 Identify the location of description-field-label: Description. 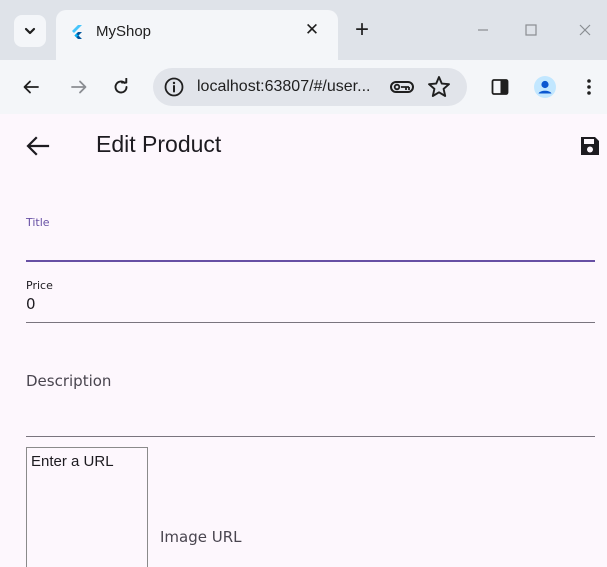
(69, 381).